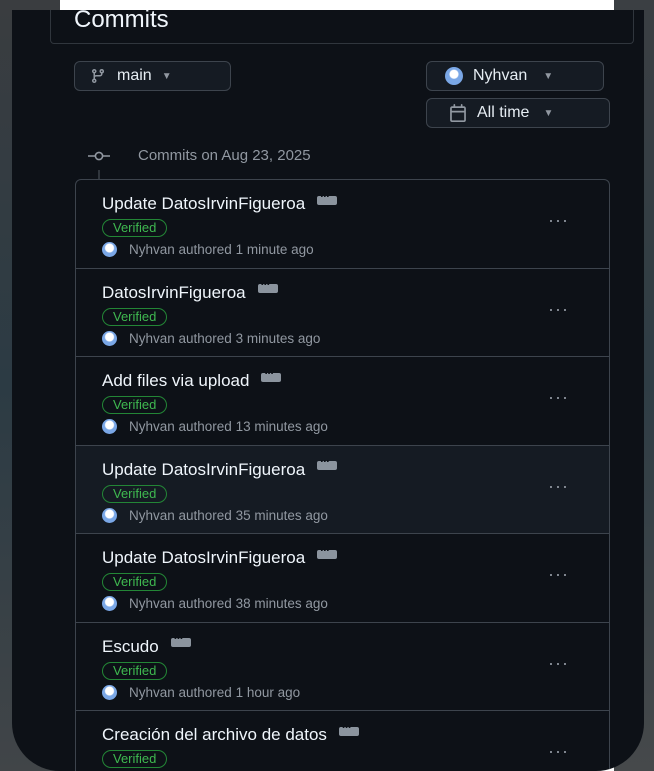 This screenshot has width=654, height=771. I want to click on commit-date-label: Commits on Aug 23, 2025, so click(224, 155).